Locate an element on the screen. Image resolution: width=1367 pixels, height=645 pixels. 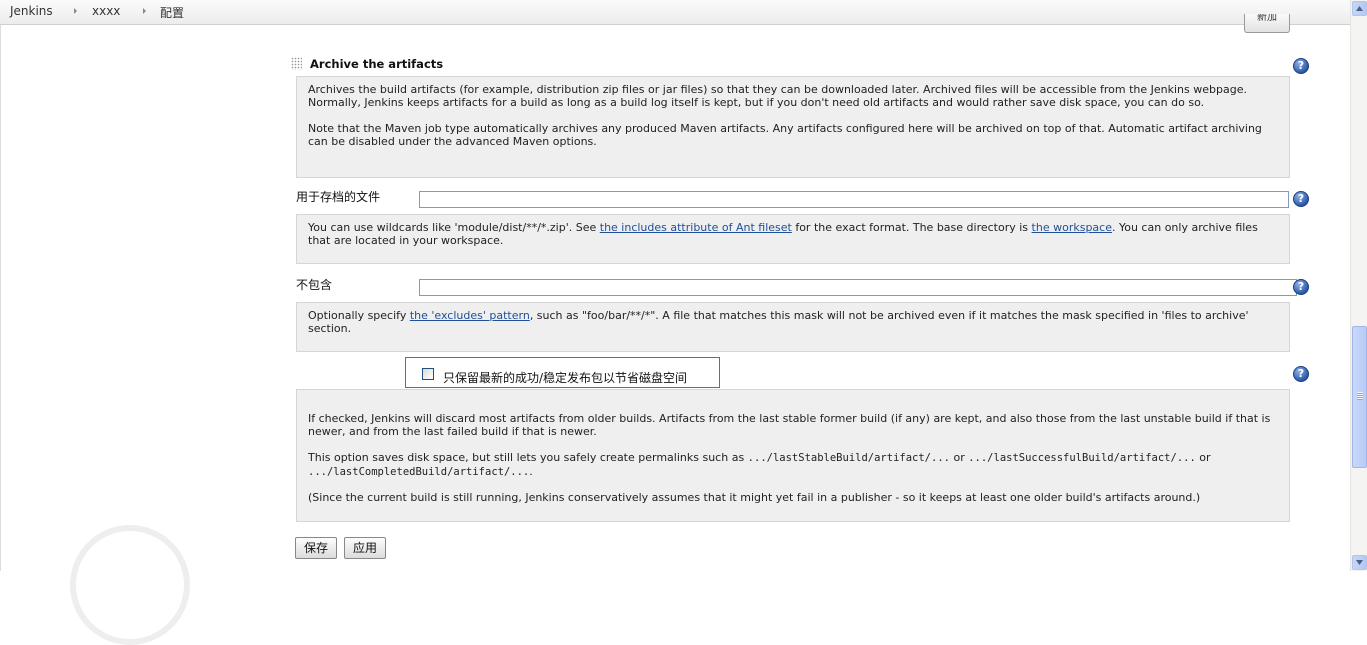
add-button: 新加 is located at coordinates (1267, 23).